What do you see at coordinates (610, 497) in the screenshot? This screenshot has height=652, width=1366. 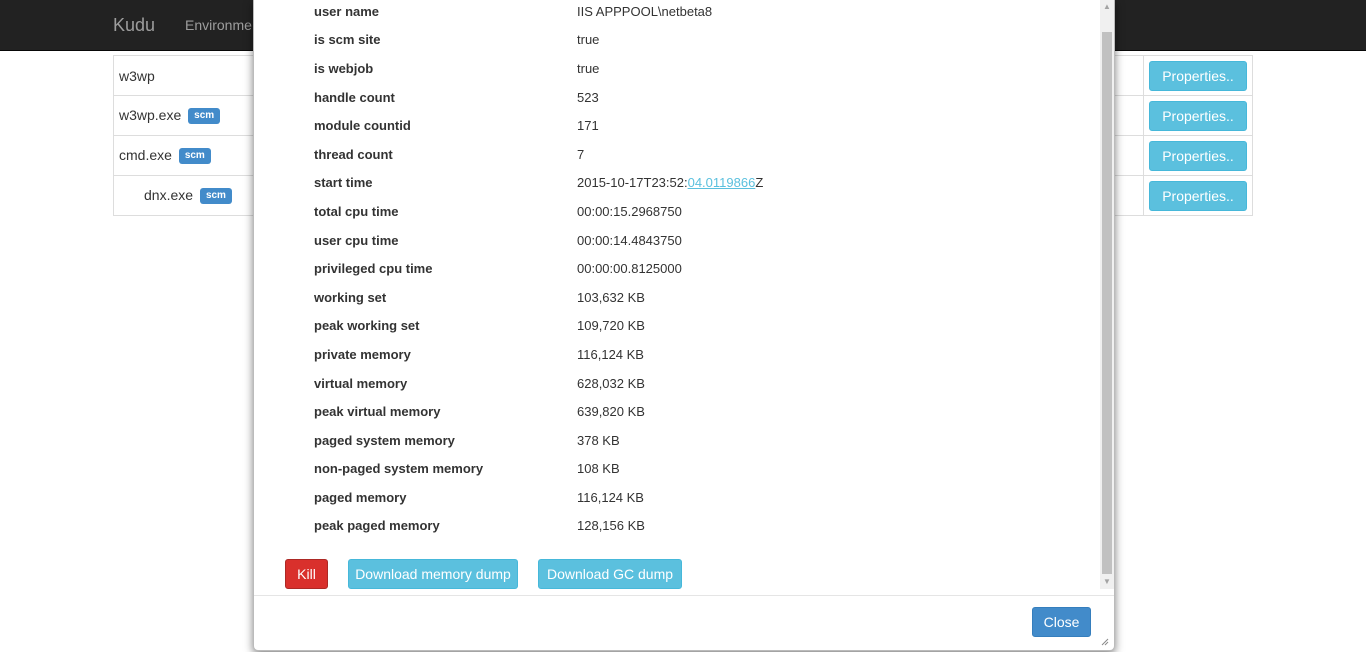 I see `property-value: 116,124 KB` at bounding box center [610, 497].